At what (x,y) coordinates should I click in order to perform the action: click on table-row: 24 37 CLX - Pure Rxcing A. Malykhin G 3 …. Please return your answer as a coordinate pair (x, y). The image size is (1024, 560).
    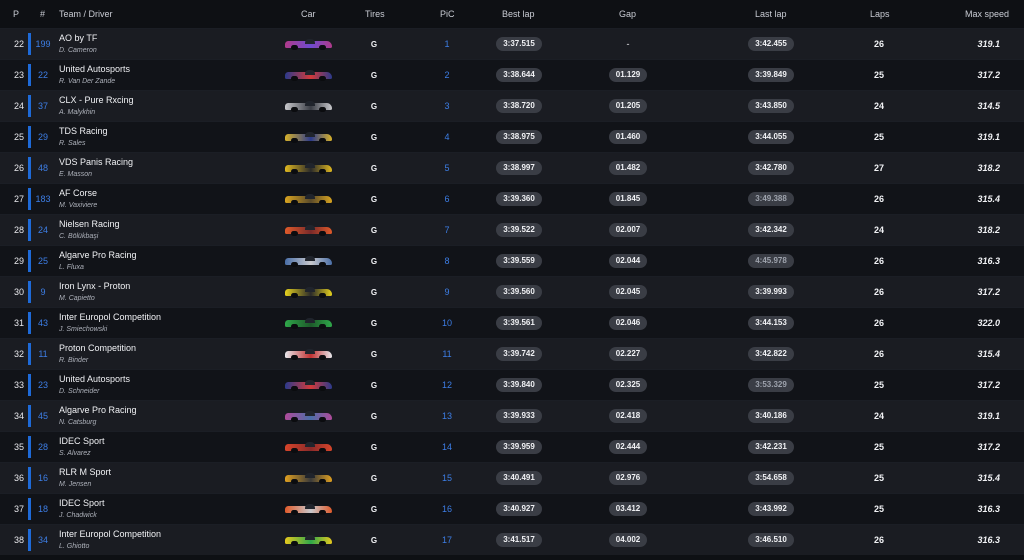
    Looking at the image, I should click on (512, 105).